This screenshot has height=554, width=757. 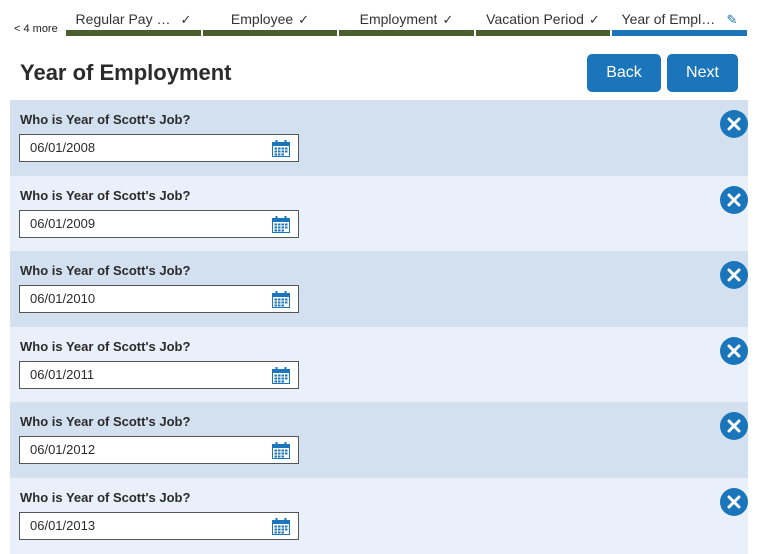 What do you see at coordinates (624, 73) in the screenshot?
I see `back-button: Back` at bounding box center [624, 73].